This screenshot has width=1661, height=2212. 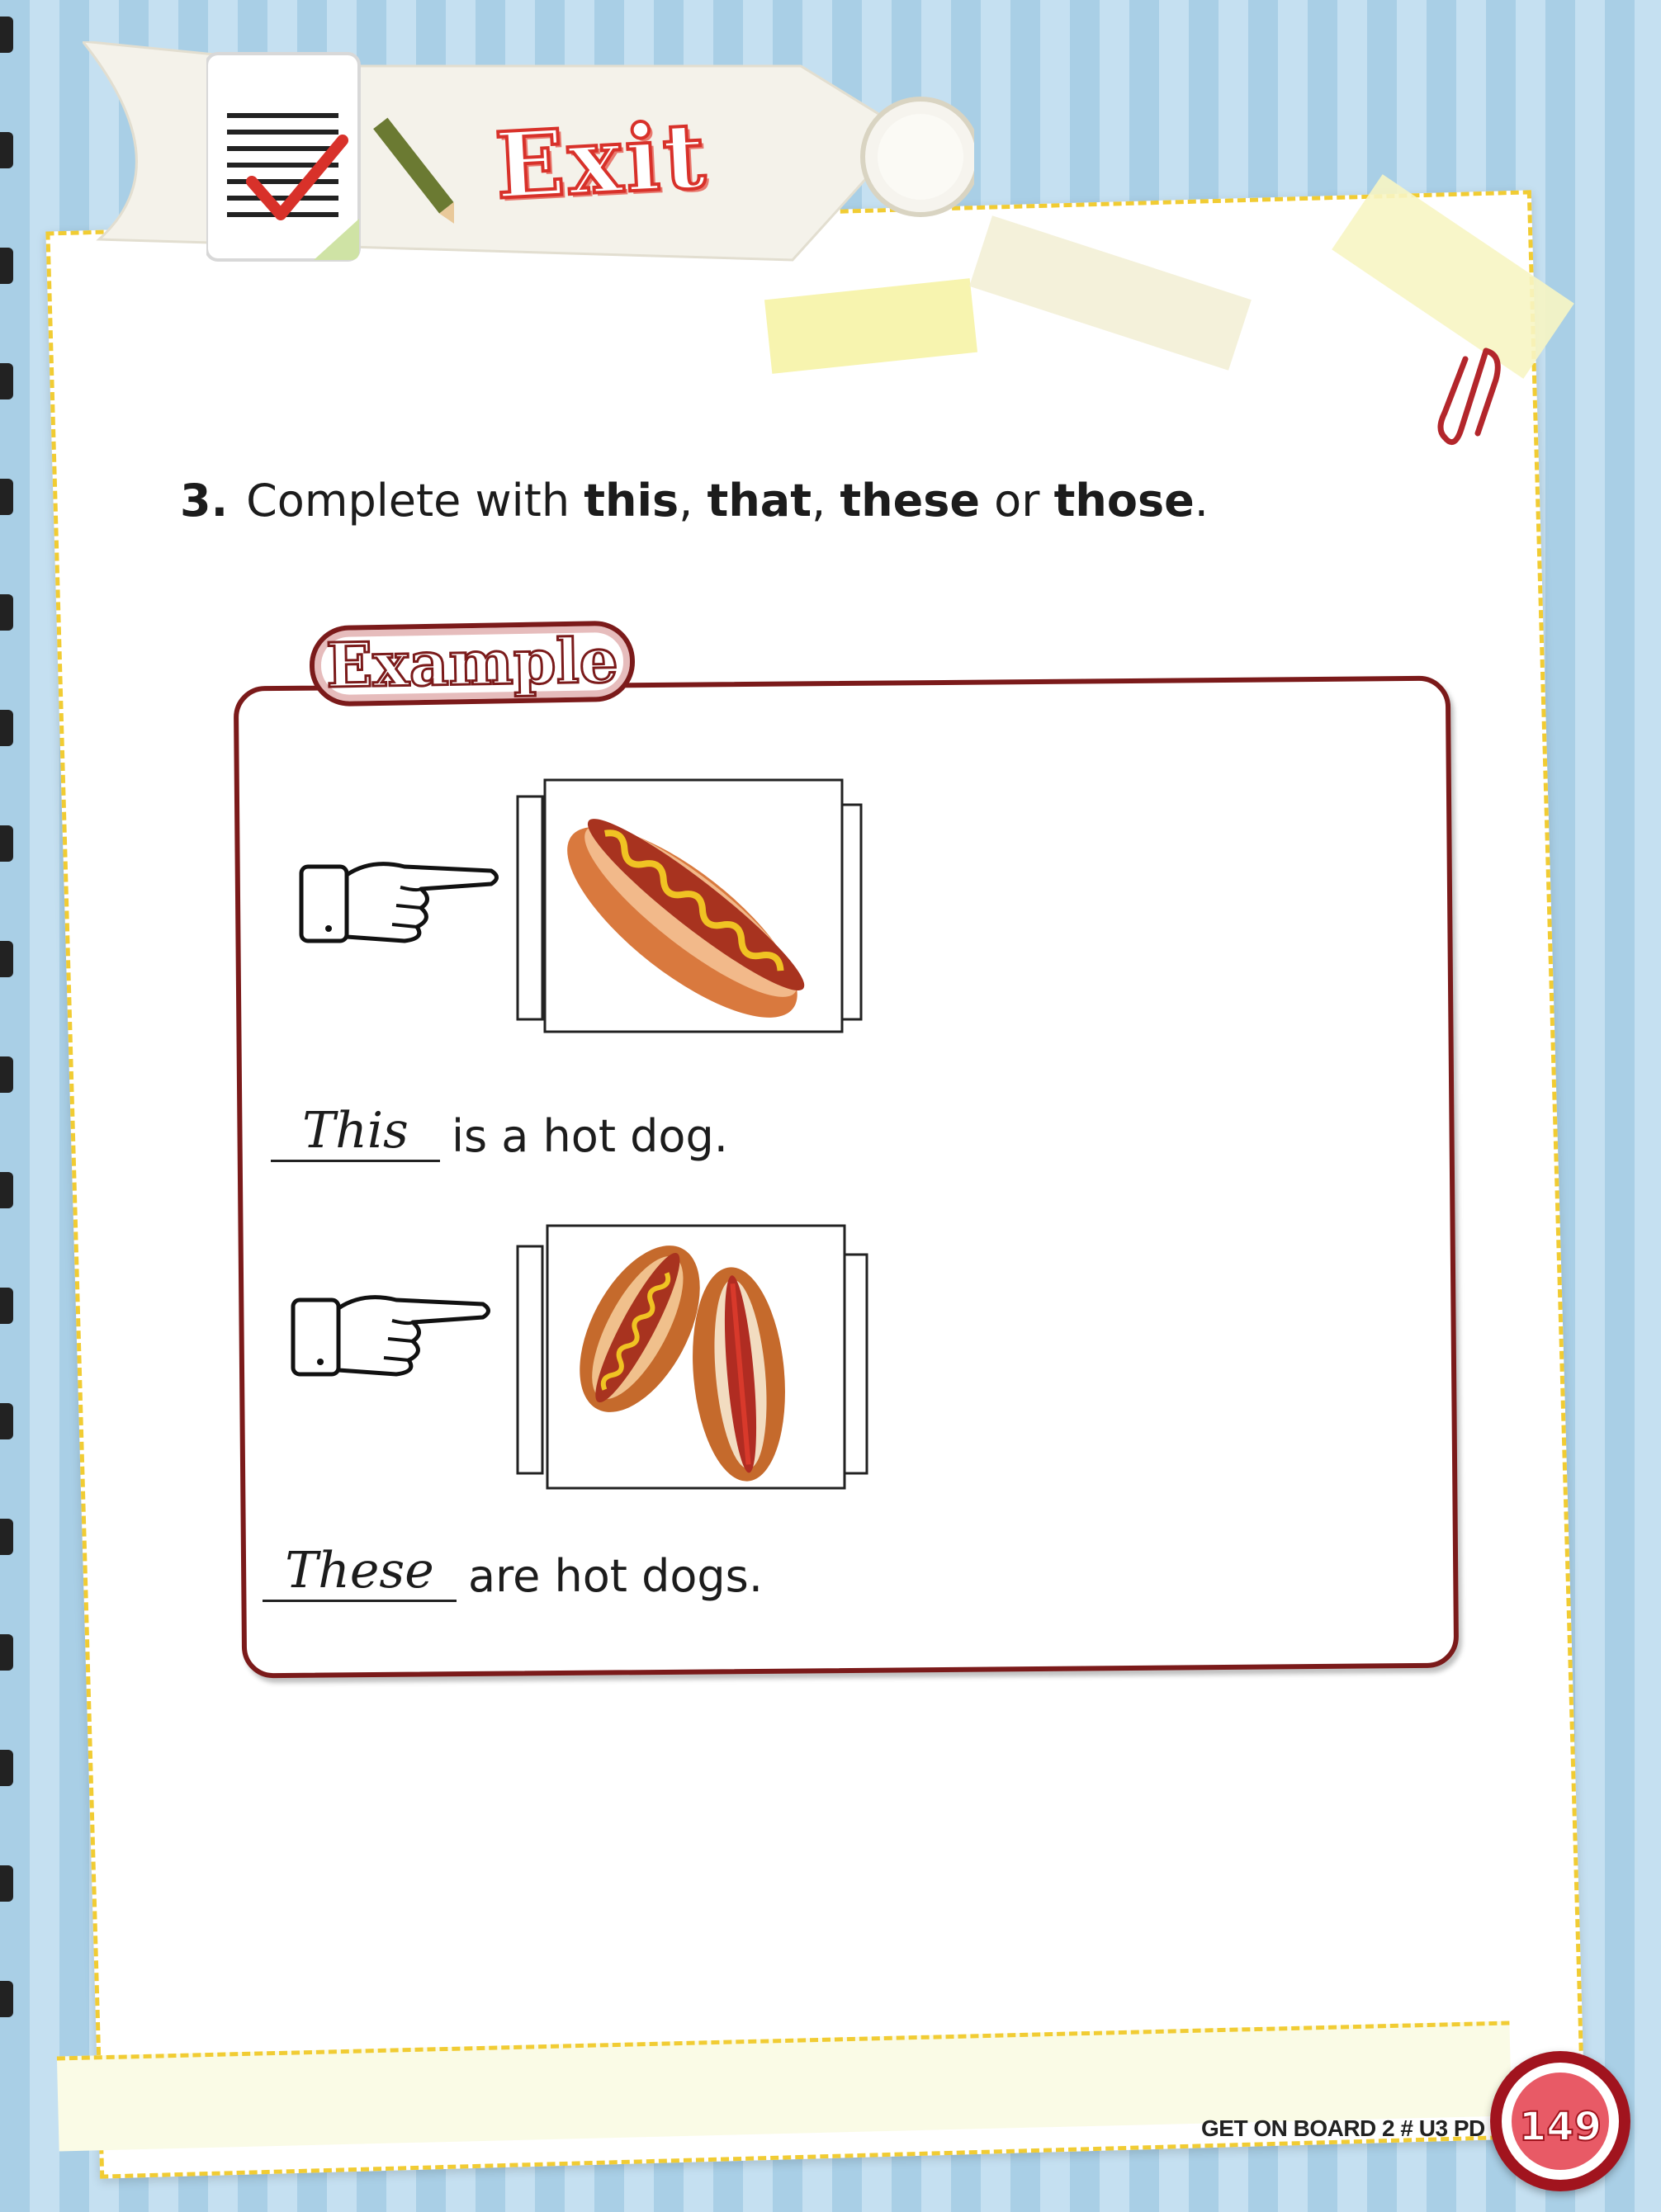 I want to click on badge-inner: 149, so click(x=1560, y=2121).